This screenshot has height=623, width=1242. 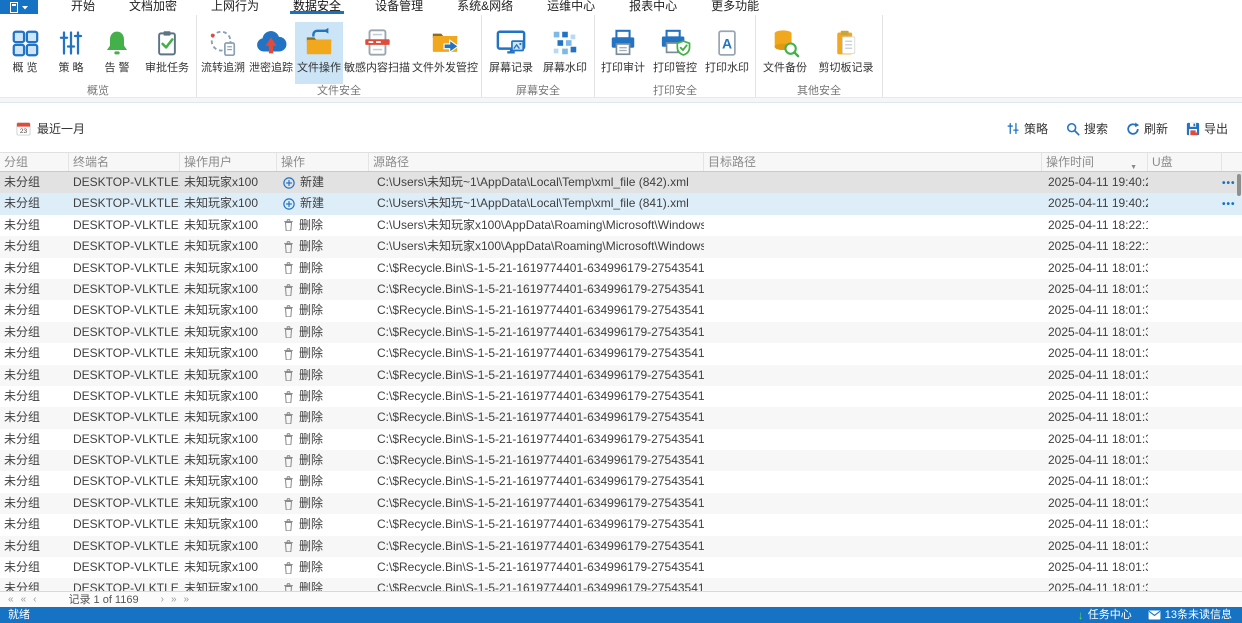 What do you see at coordinates (1215, 129) in the screenshot?
I see `export-label: 导出` at bounding box center [1215, 129].